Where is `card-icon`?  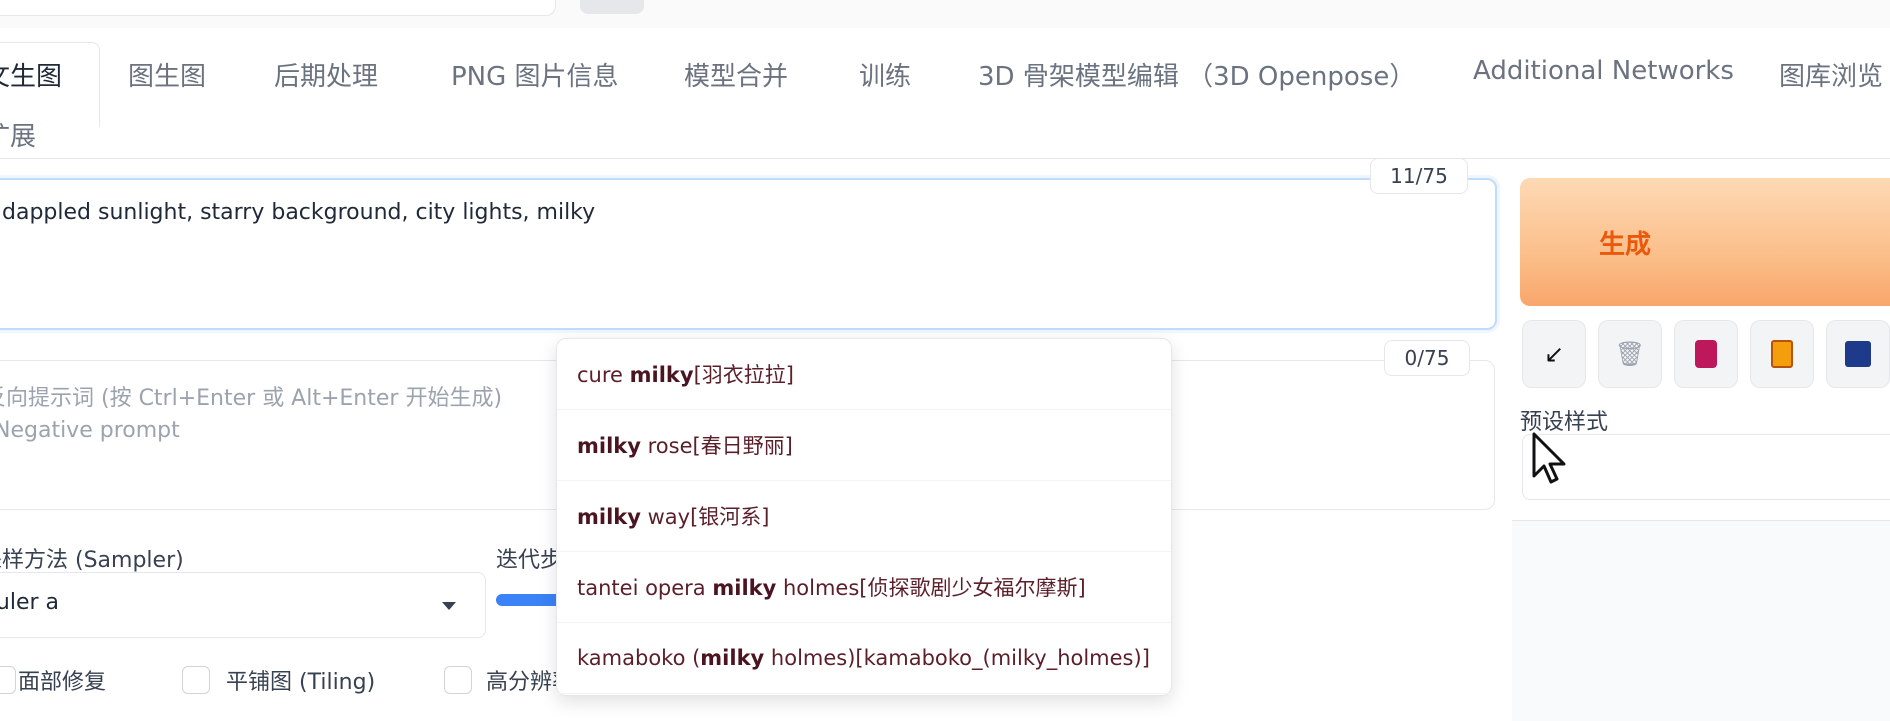 card-icon is located at coordinates (1706, 354).